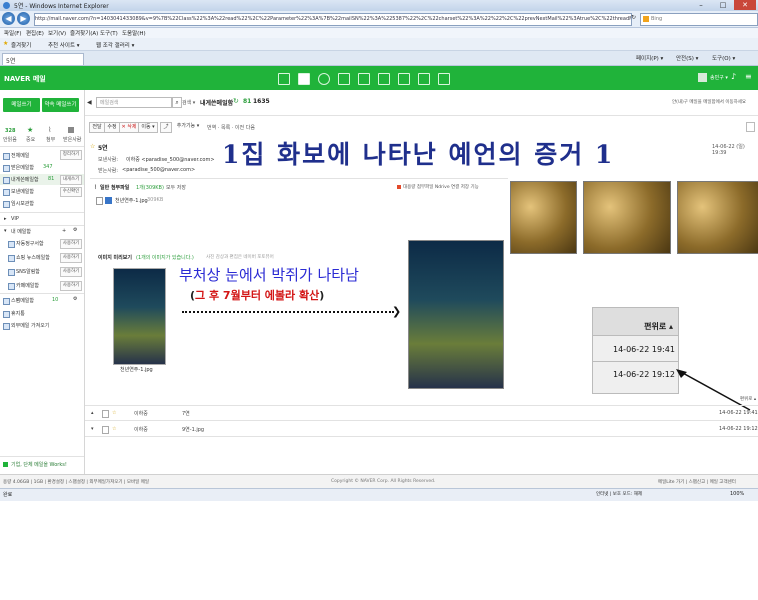  I want to click on to-value: <paradise_500@naver.com>, so click(158, 170).